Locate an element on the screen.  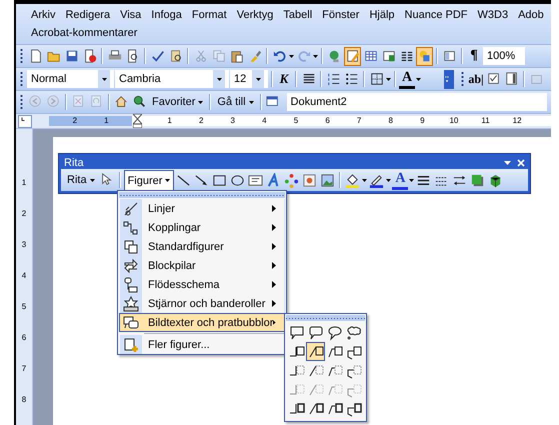
menu-item: Kopplingar is located at coordinates (202, 227).